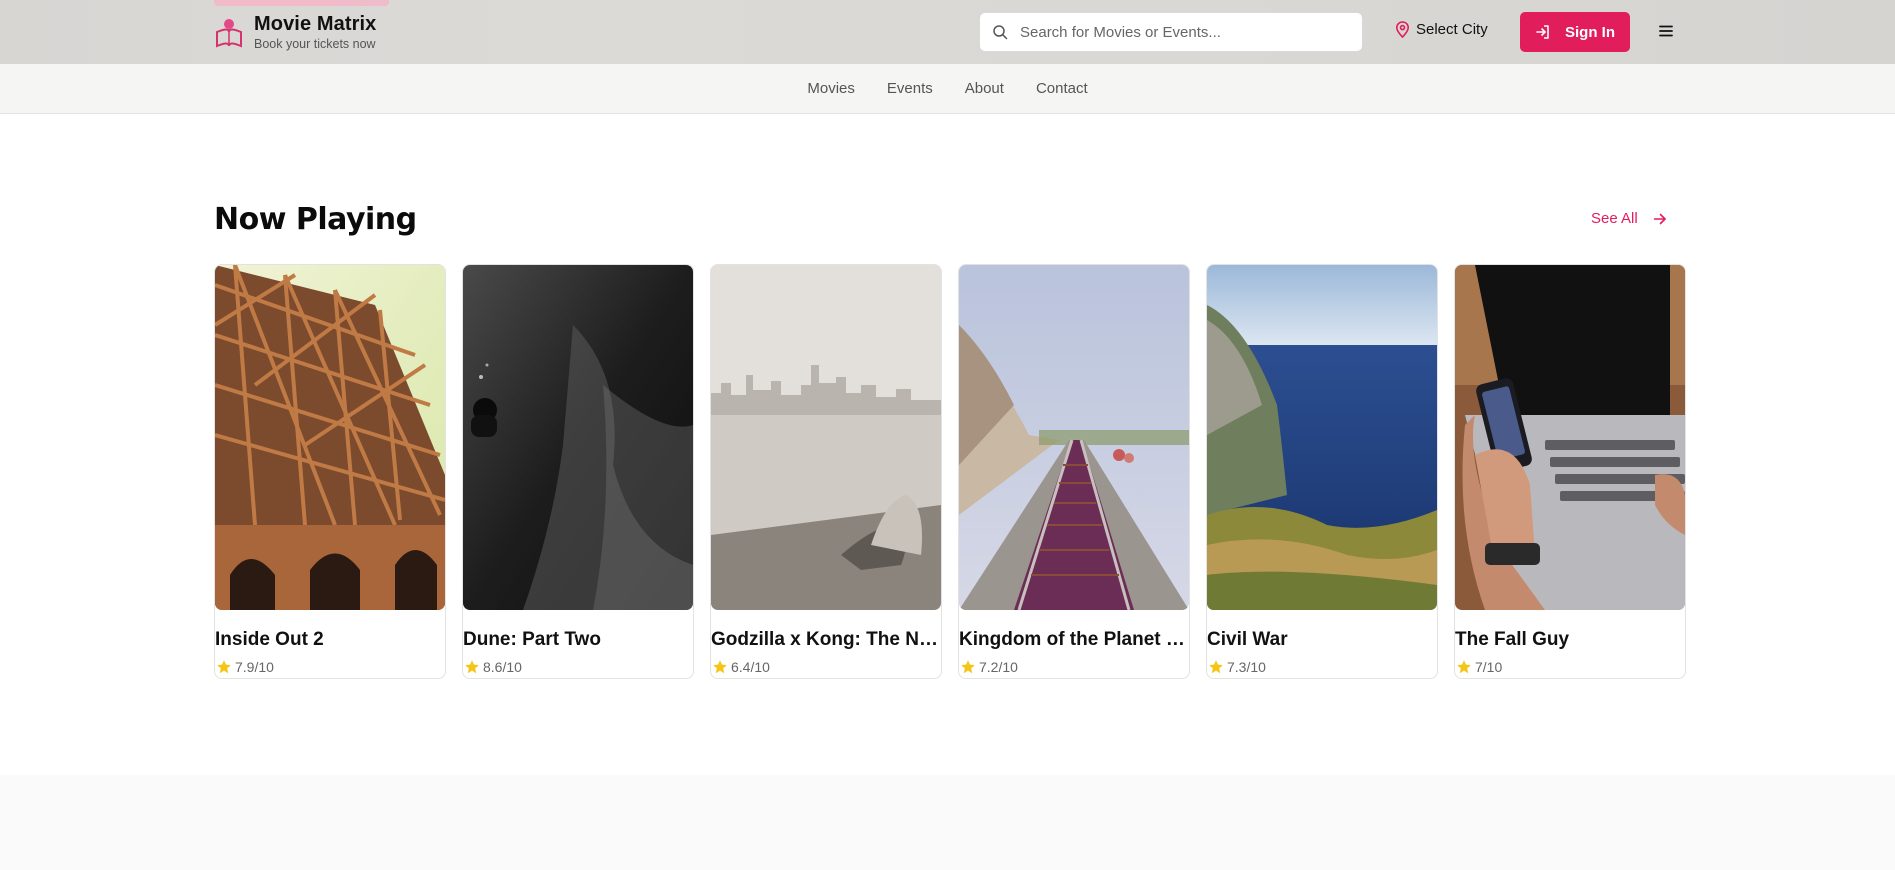 This screenshot has height=870, width=1895. I want to click on see-all-label: See All, so click(1614, 218).